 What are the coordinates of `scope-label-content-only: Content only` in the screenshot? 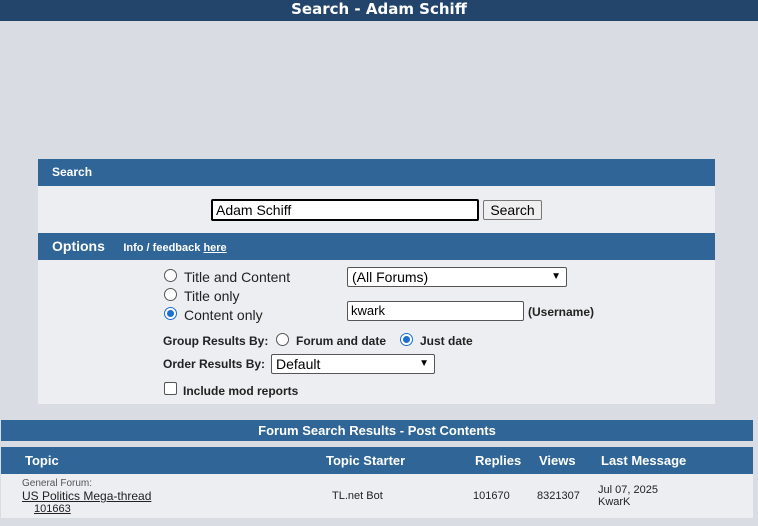 It's located at (223, 315).